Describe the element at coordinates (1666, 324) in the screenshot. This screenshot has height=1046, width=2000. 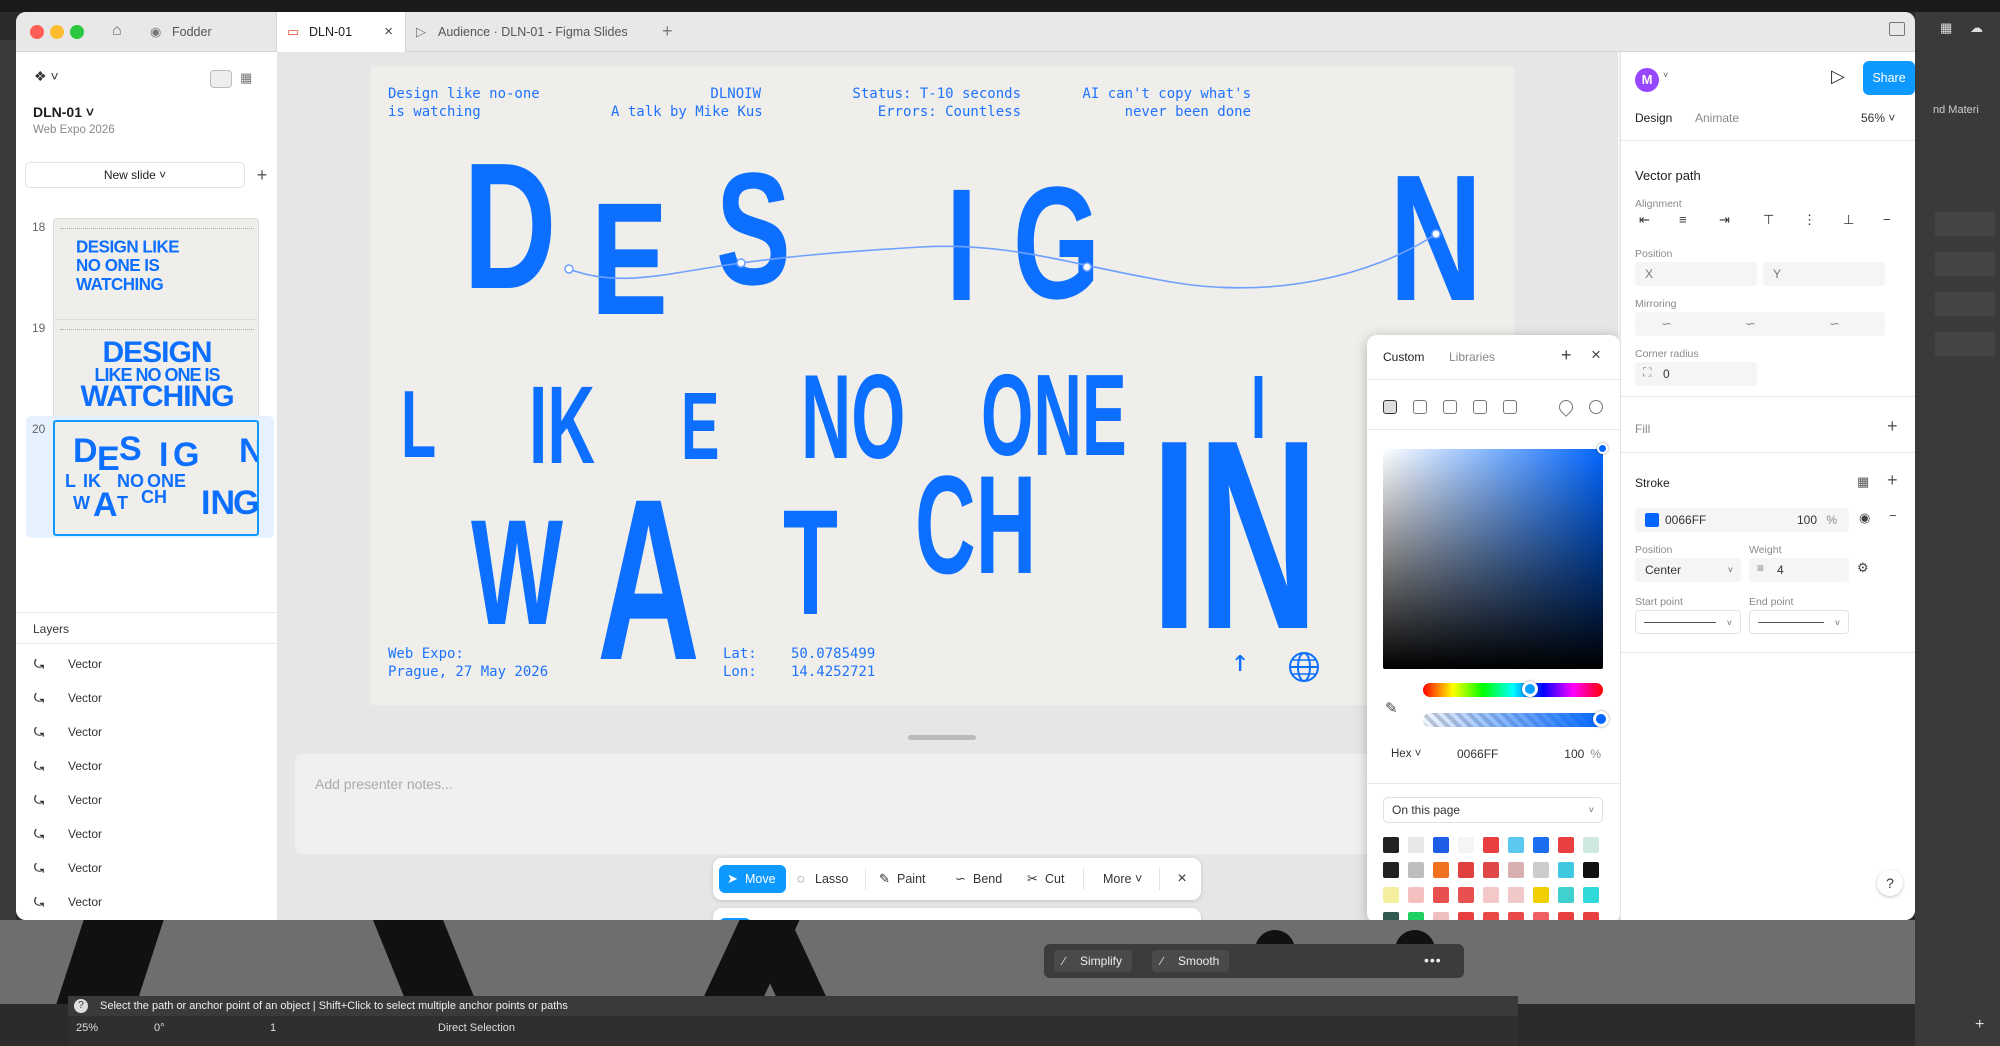
I see `no-mirroring-icon: ∽` at that location.